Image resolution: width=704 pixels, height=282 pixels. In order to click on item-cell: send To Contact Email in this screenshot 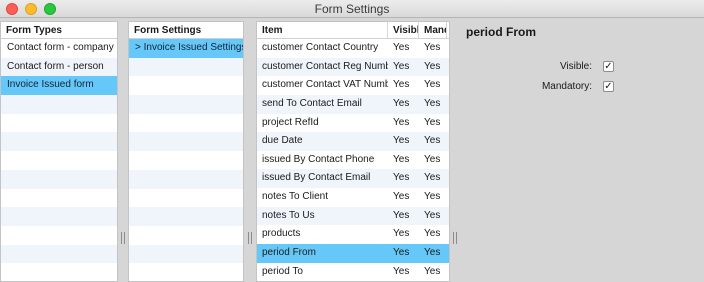, I will do `click(312, 103)`.